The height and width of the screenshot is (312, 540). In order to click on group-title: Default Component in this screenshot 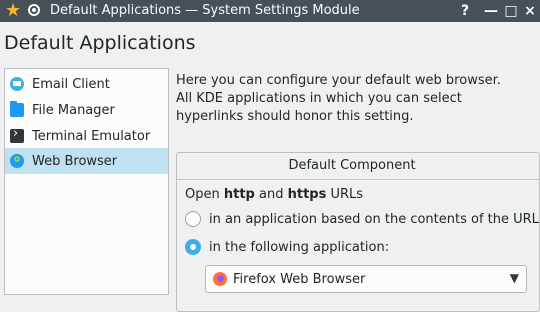, I will do `click(352, 165)`.